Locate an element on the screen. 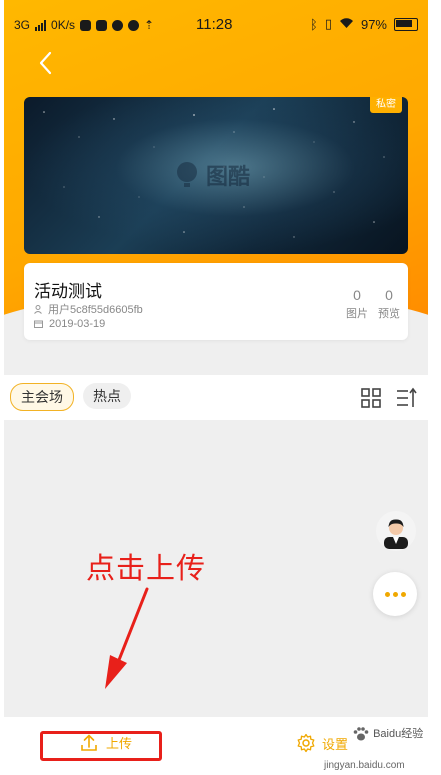 This screenshot has width=441, height=775. stat-previews-label: 预览 is located at coordinates (389, 314).